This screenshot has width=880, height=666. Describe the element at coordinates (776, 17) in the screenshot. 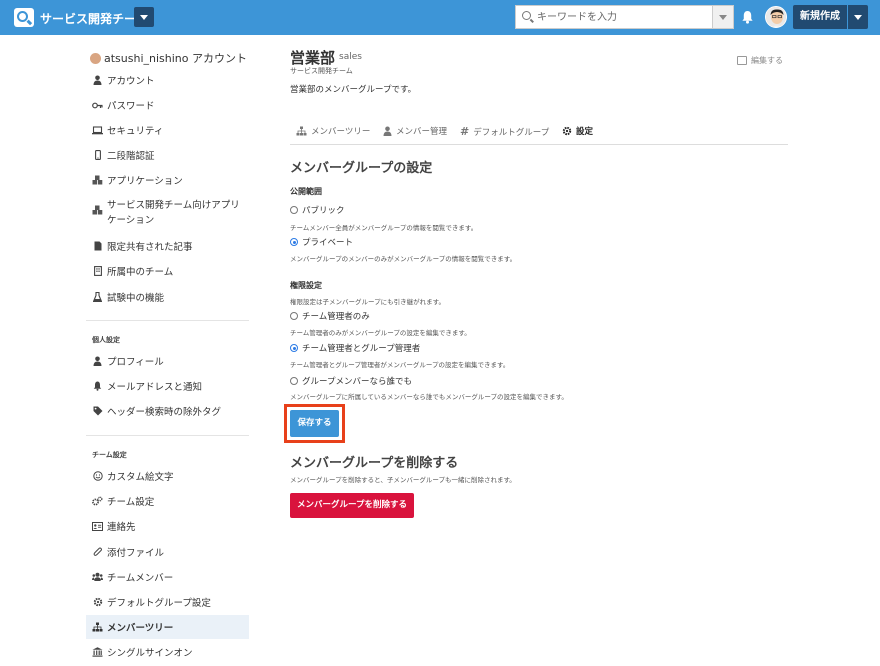

I see `user-avatar` at that location.